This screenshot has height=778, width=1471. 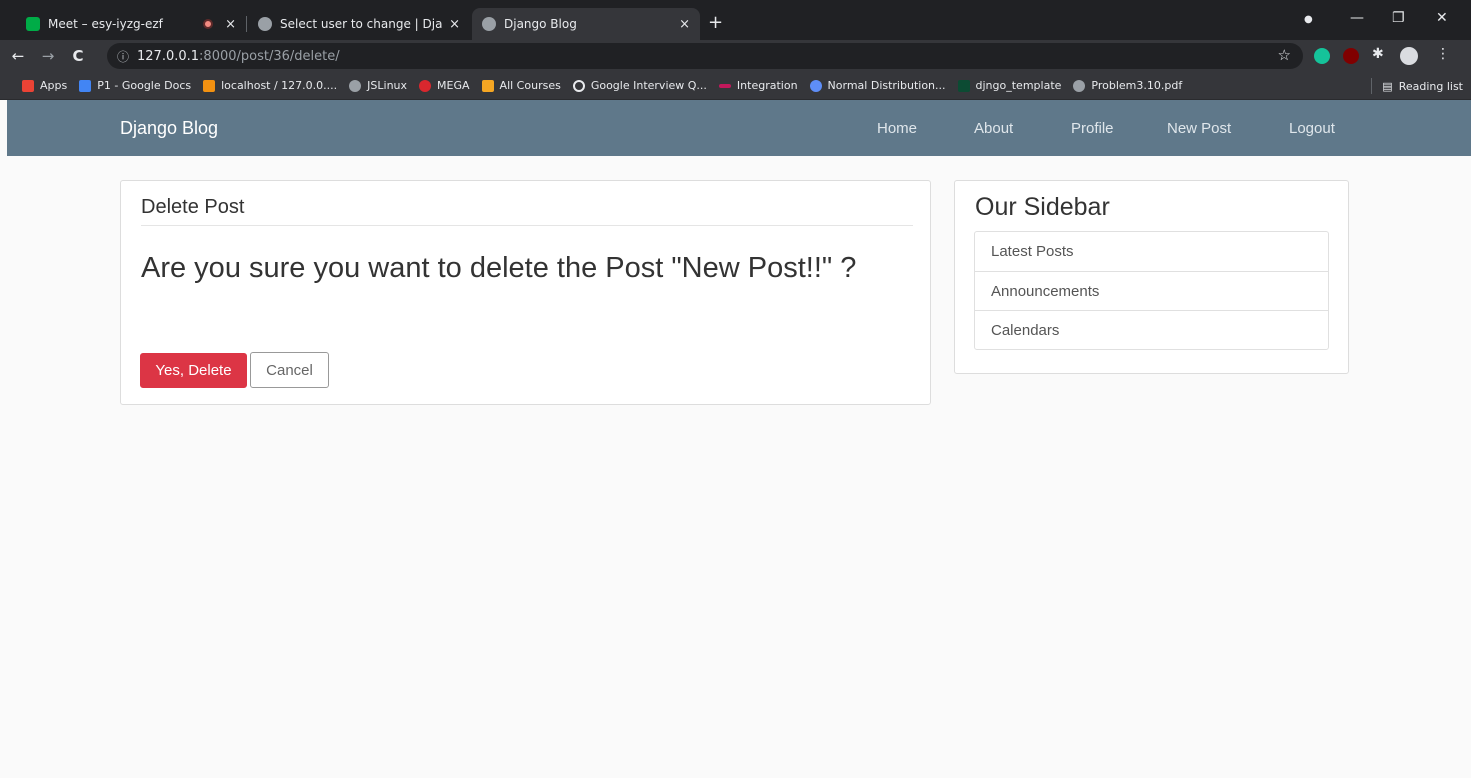 I want to click on nav-home: Home, so click(x=897, y=128).